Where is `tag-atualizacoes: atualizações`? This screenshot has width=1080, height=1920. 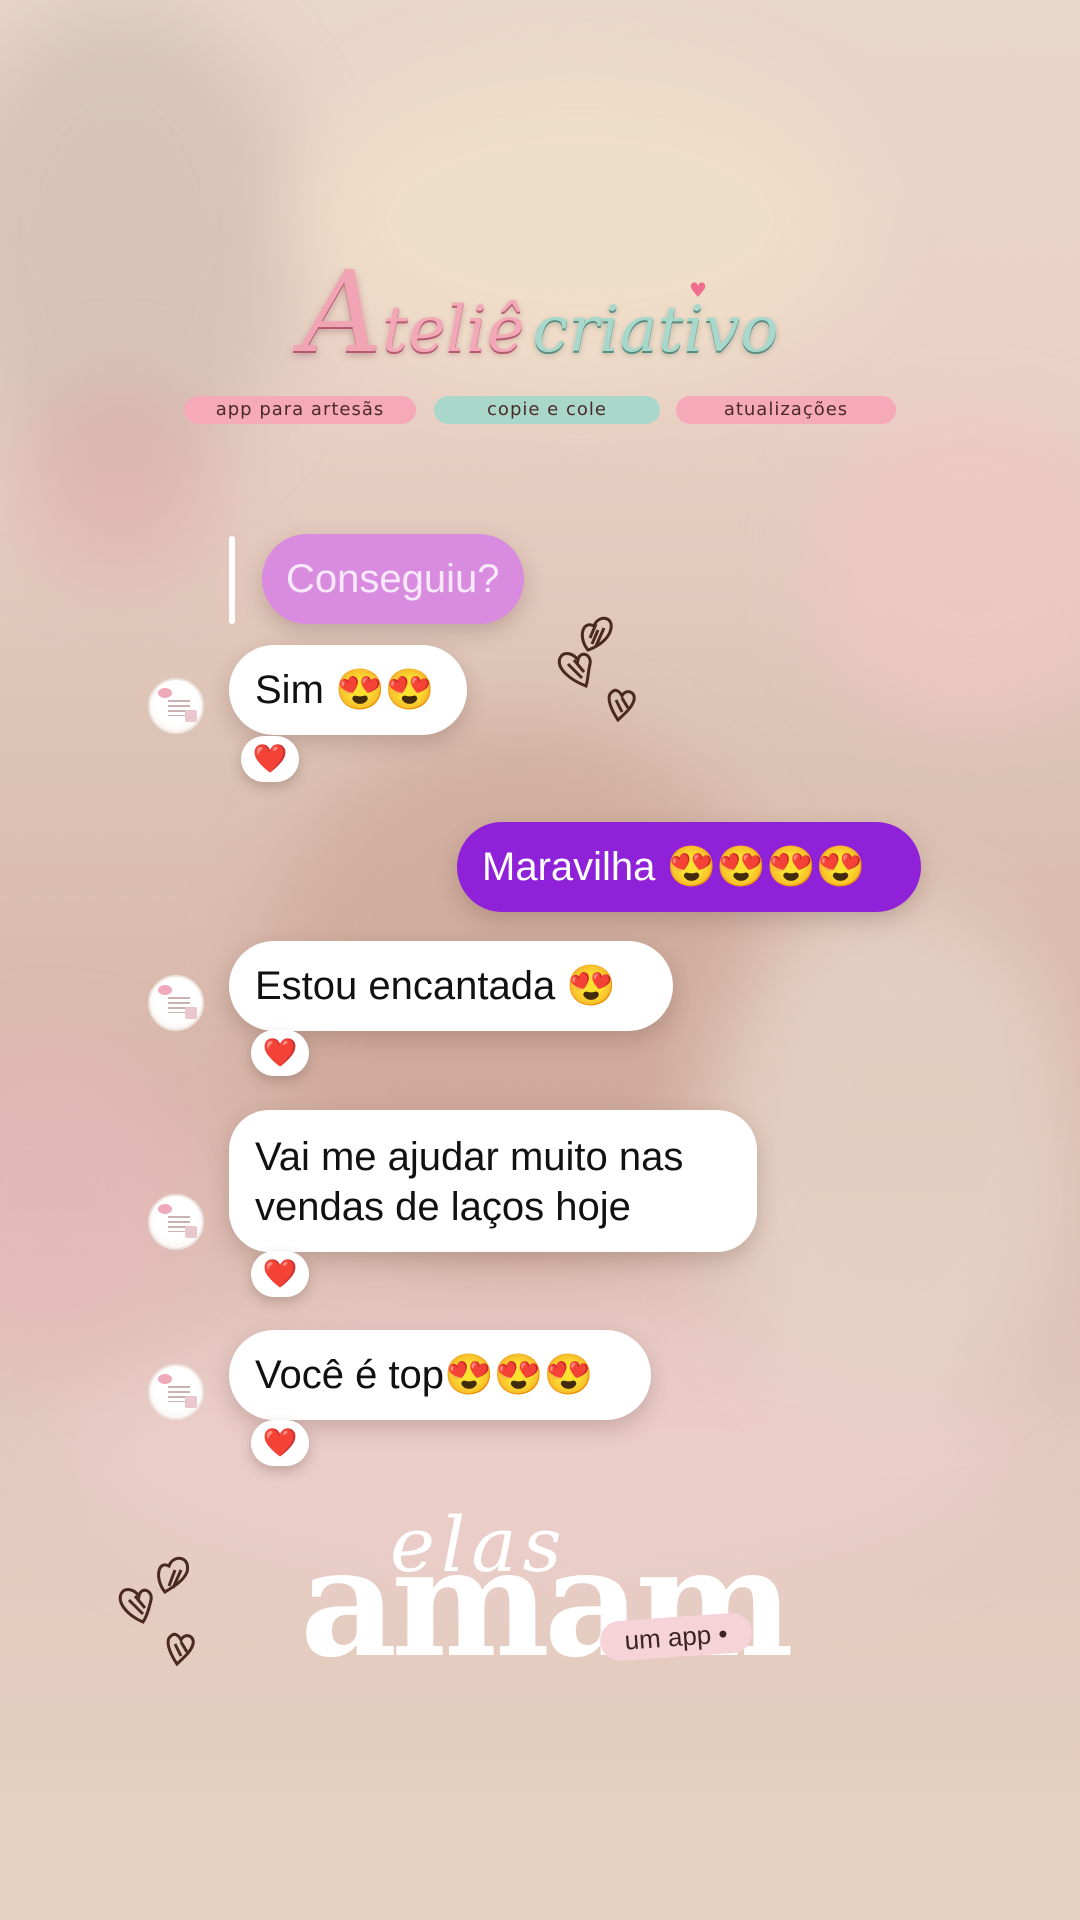 tag-atualizacoes: atualizações is located at coordinates (786, 410).